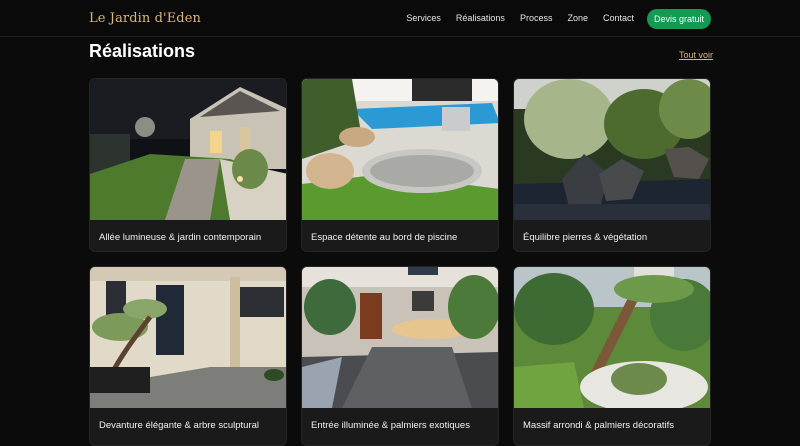  What do you see at coordinates (423, 18) in the screenshot?
I see `nav-link-services: Services` at bounding box center [423, 18].